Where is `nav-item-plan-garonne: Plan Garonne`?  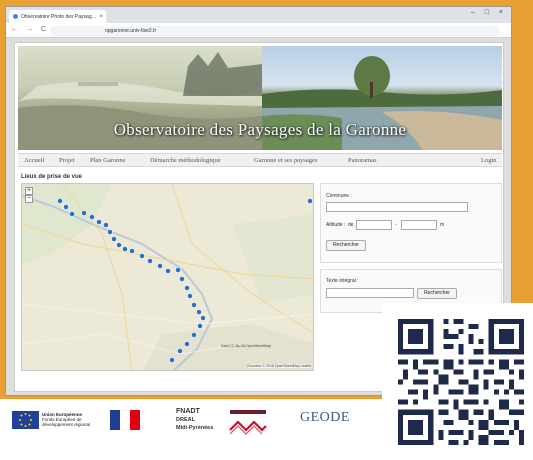 nav-item-plan-garonne: Plan Garonne is located at coordinates (108, 160).